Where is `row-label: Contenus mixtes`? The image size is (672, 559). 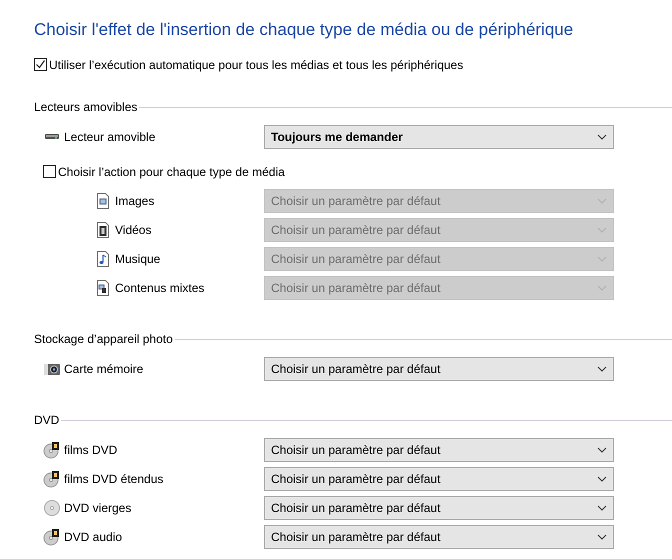
row-label: Contenus mixtes is located at coordinates (159, 288).